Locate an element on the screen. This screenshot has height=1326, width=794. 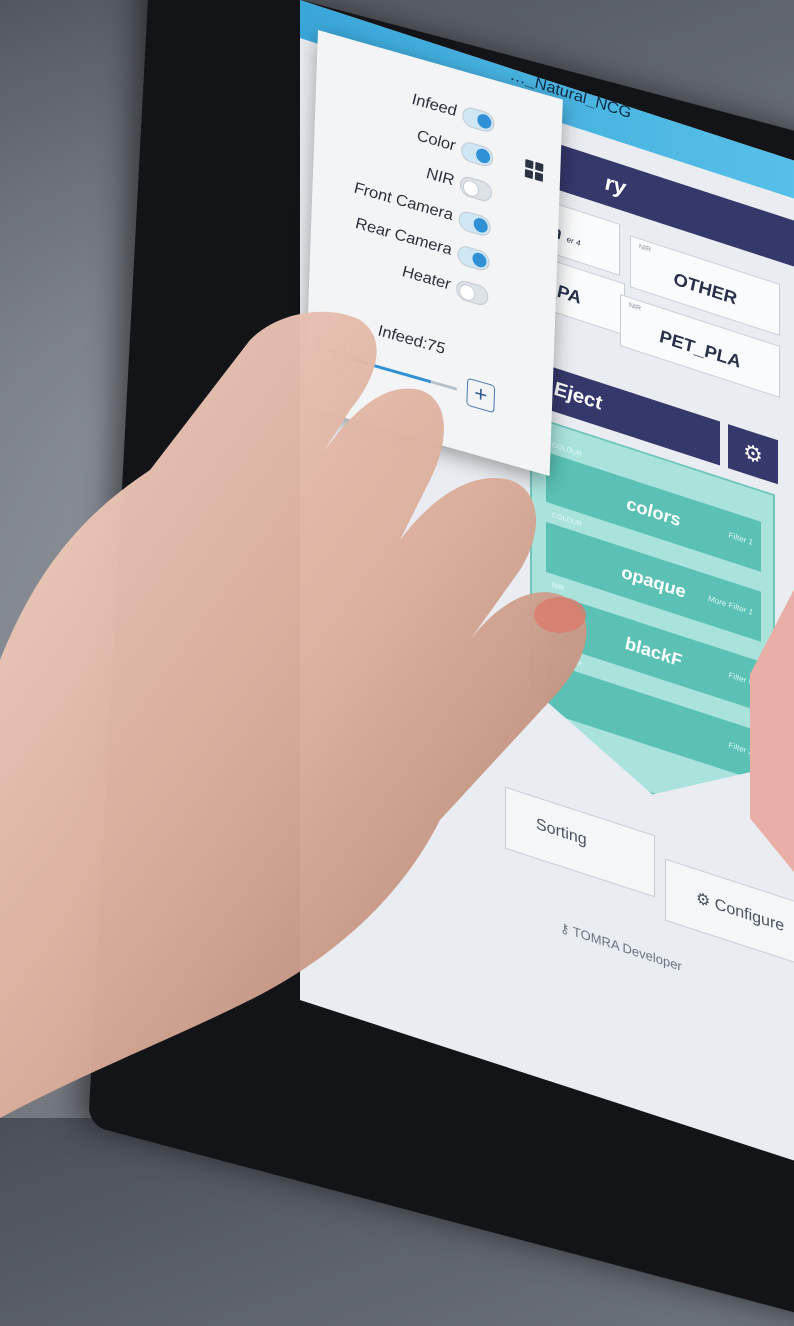
minus-button: − is located at coordinates (331, 353).